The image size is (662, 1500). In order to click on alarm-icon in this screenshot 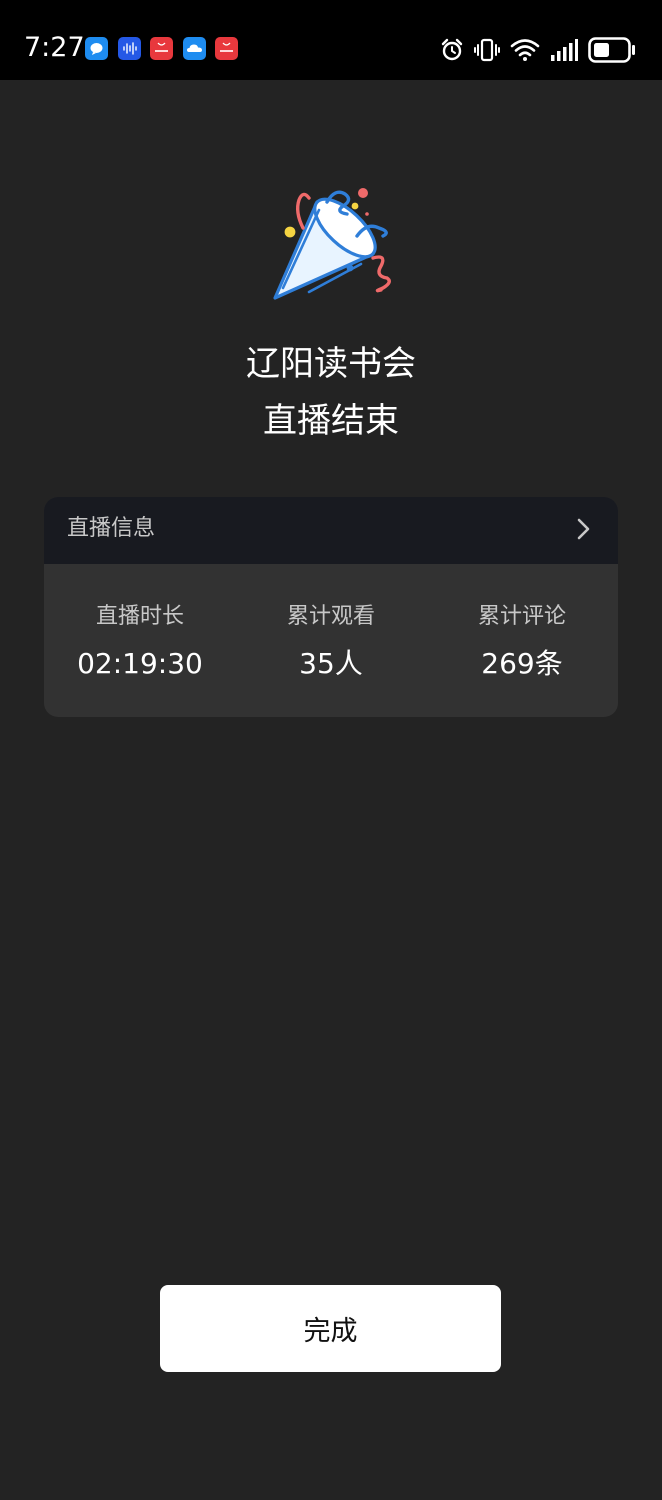, I will do `click(452, 49)`.